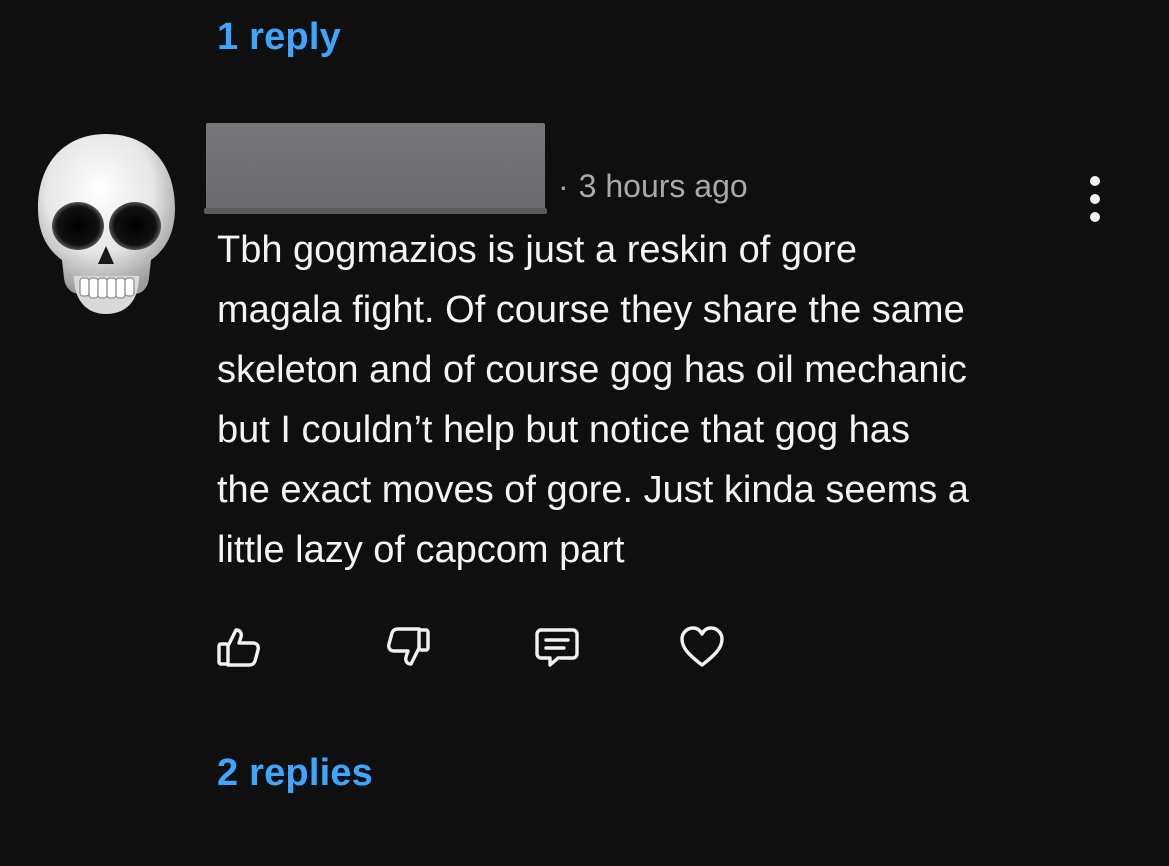  I want to click on skull-icon, so click(106, 224).